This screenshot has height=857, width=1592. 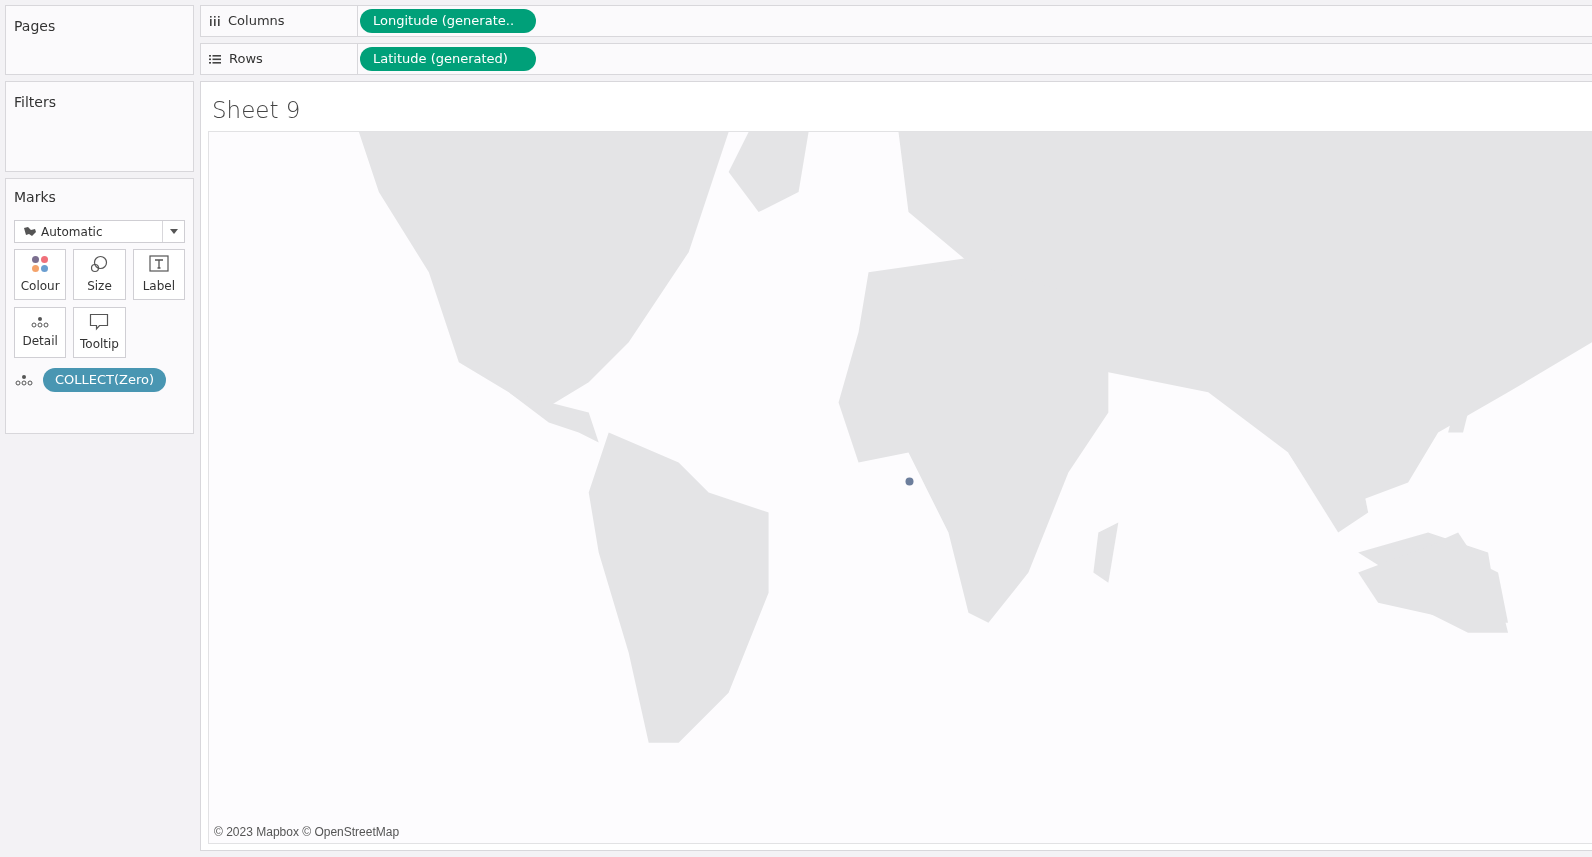 I want to click on mark-card-button: Detail, so click(x=40, y=332).